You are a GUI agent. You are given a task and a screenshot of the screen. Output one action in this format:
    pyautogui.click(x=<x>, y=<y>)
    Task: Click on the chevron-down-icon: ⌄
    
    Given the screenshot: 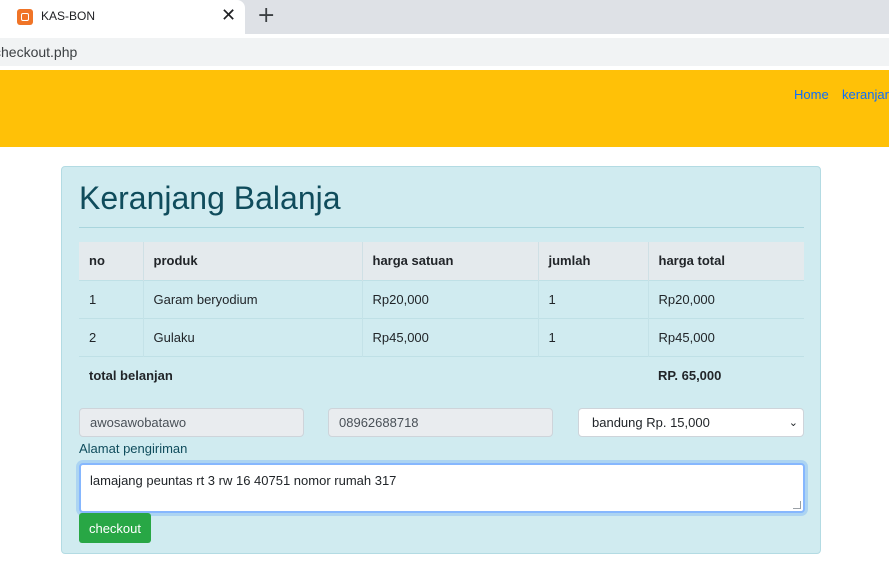 What is the action you would take?
    pyautogui.click(x=793, y=422)
    